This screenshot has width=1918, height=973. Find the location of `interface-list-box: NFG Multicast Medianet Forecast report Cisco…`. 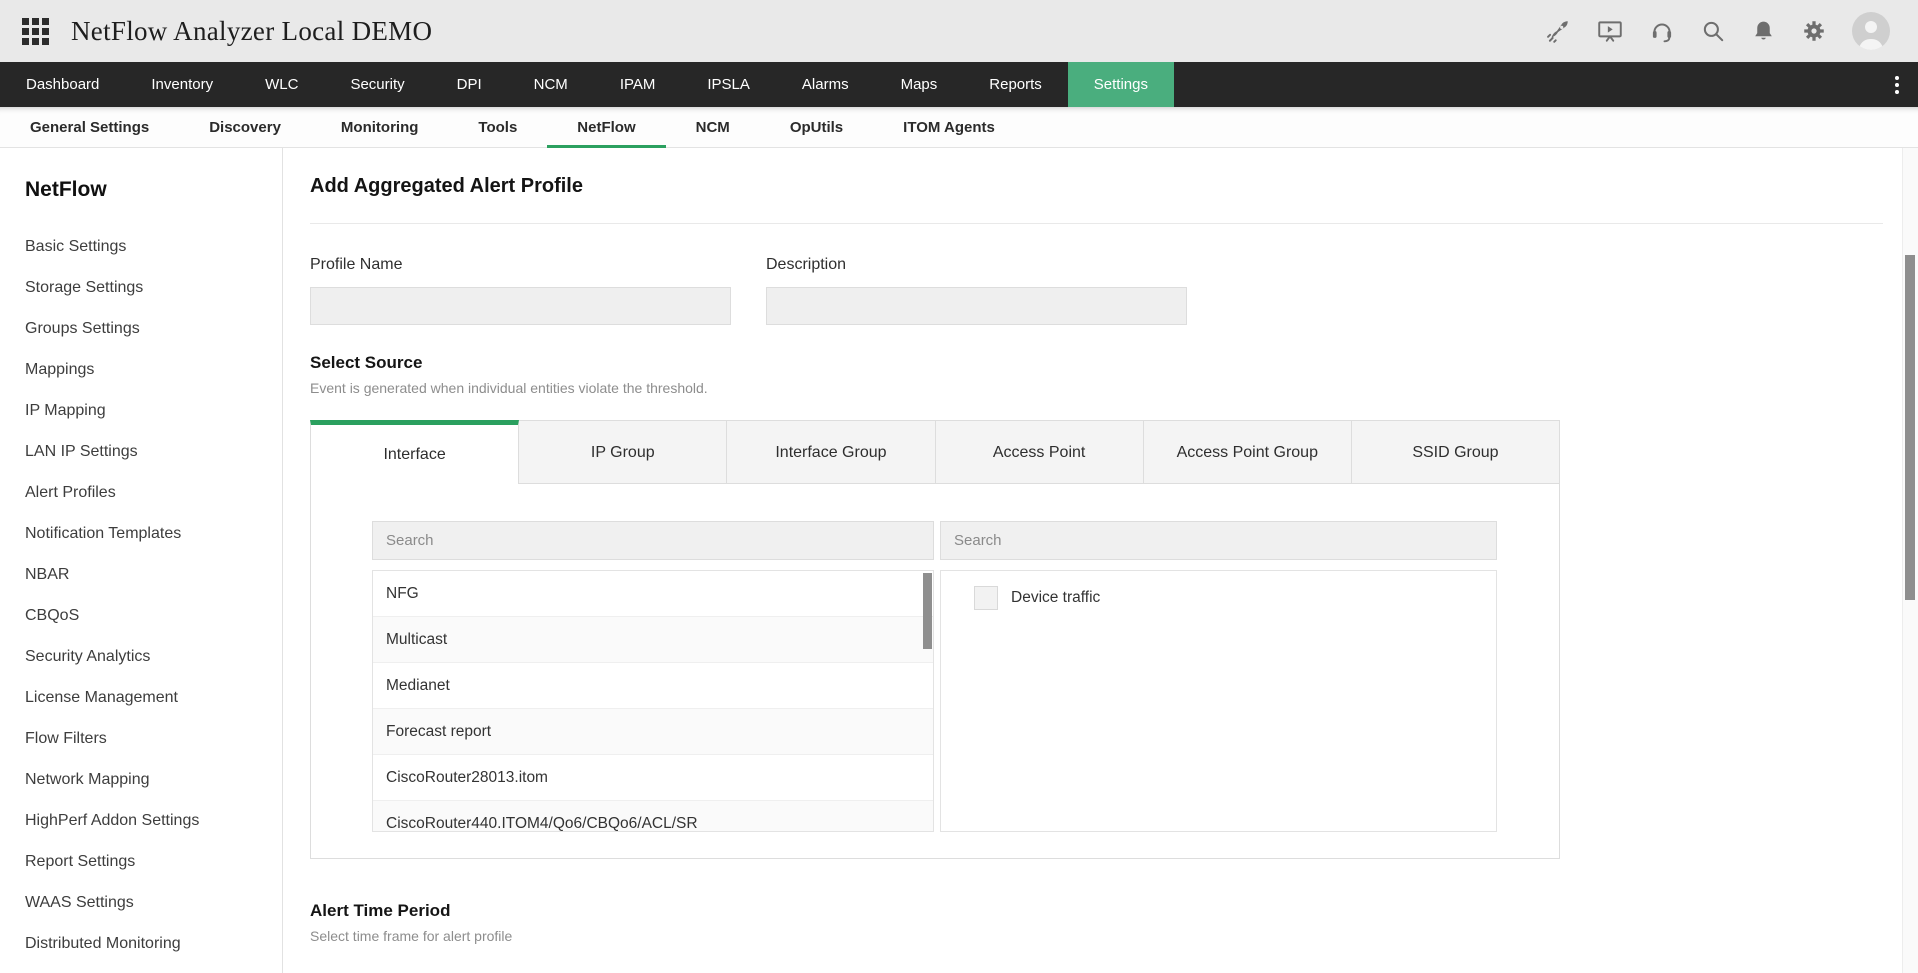

interface-list-box: NFG Multicast Medianet Forecast report Cisco… is located at coordinates (653, 701).